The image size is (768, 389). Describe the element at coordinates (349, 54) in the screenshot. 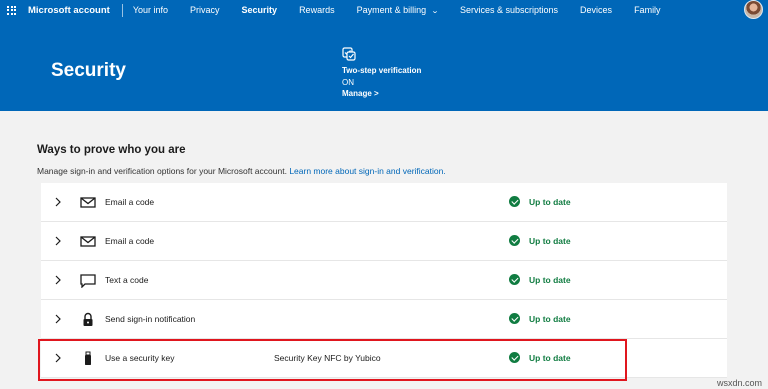

I see `shield-check-icon` at that location.